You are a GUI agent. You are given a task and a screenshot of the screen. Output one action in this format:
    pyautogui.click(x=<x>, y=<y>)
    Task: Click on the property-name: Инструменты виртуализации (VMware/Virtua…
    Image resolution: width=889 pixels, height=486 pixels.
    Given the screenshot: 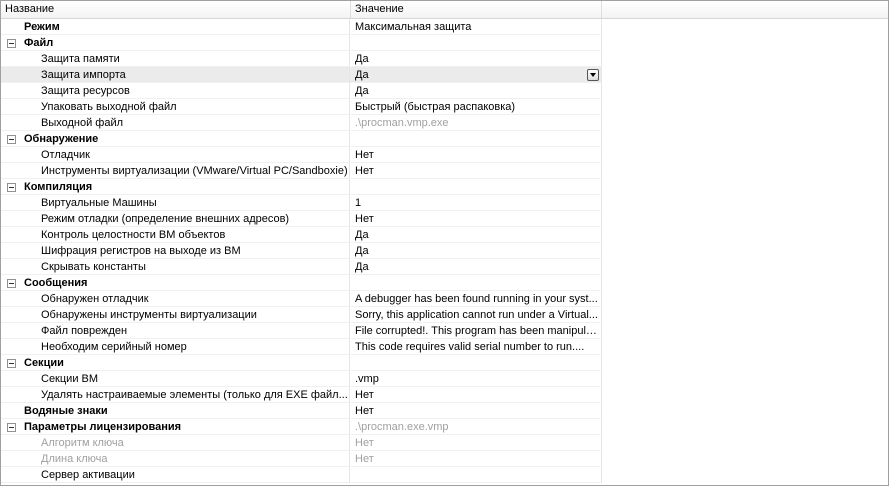 What is the action you would take?
    pyautogui.click(x=175, y=171)
    